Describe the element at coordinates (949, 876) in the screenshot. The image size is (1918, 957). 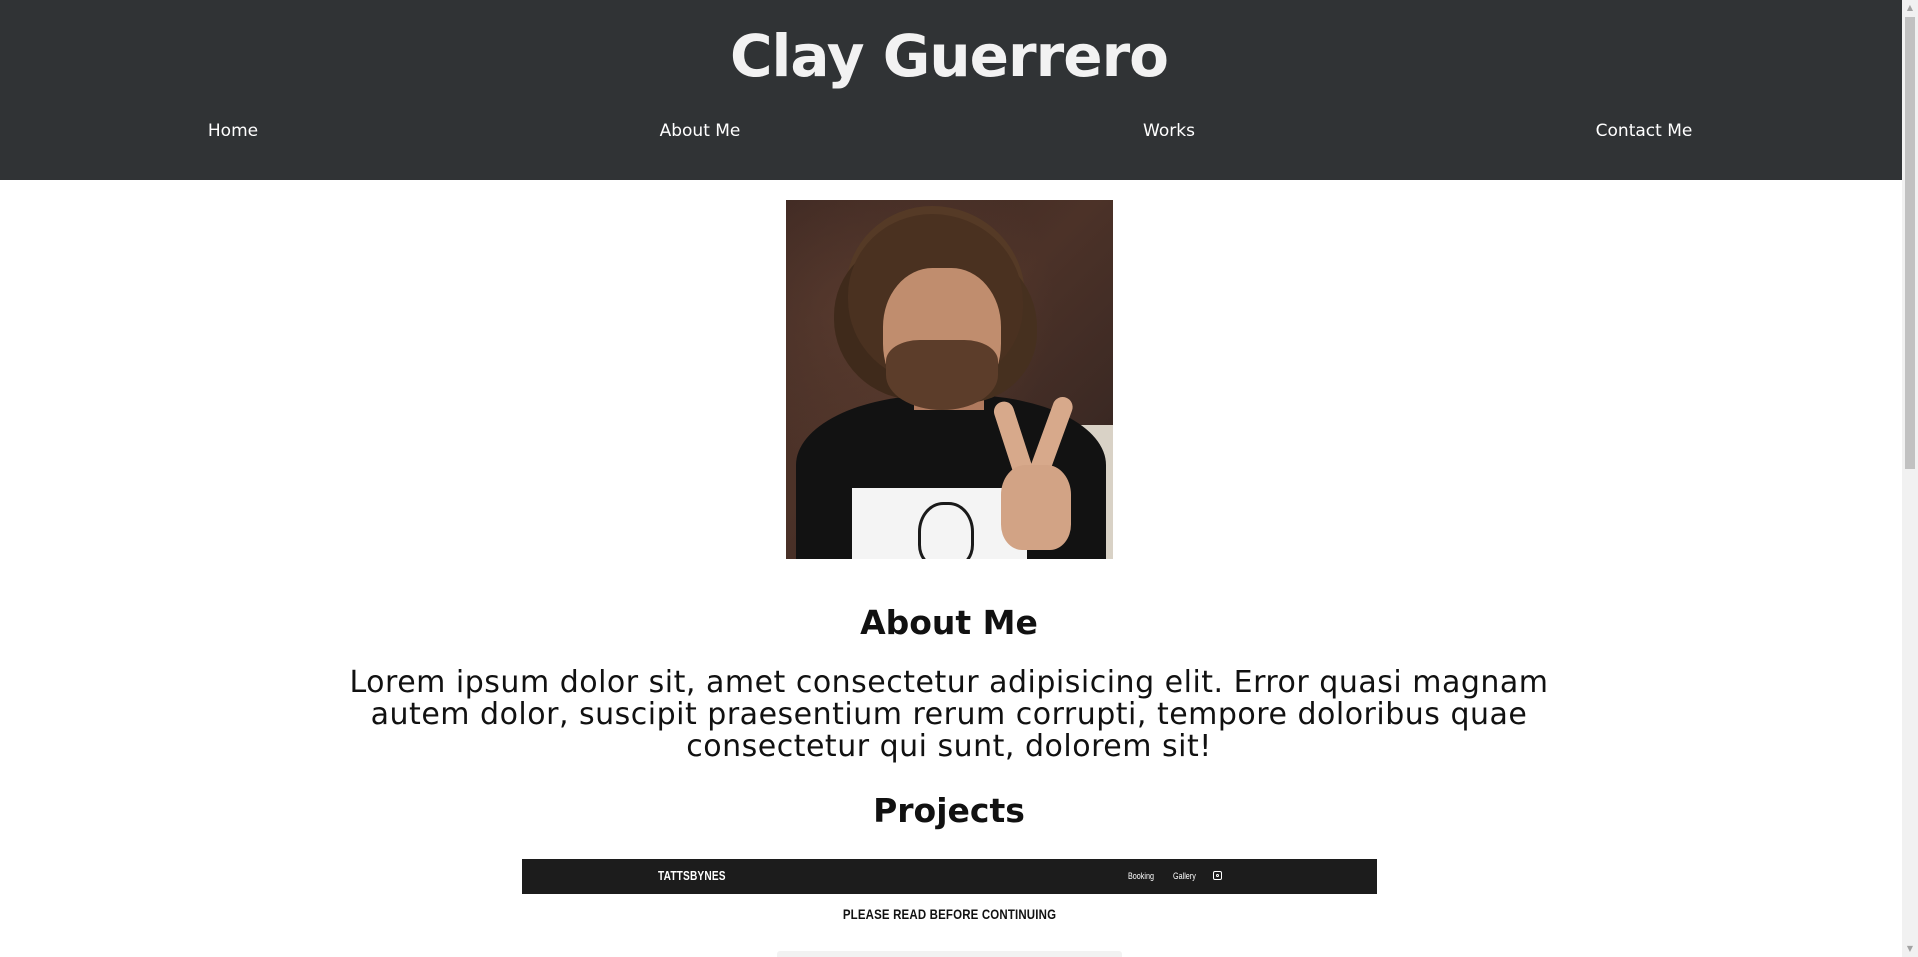
I see `preview-navbar: TATTSBYNES Booking Gallery` at that location.